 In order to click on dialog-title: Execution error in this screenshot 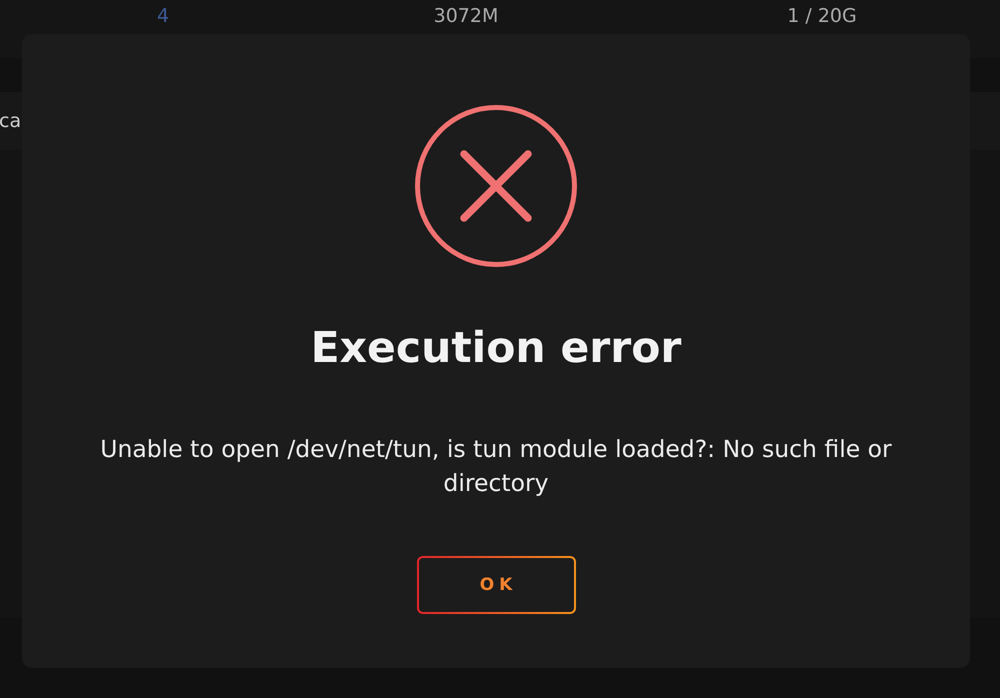, I will do `click(496, 349)`.